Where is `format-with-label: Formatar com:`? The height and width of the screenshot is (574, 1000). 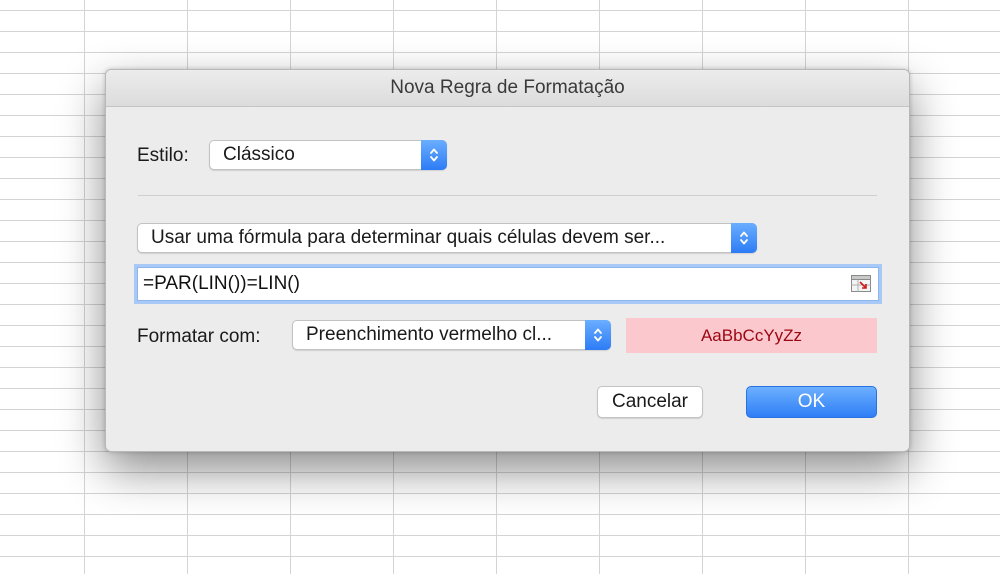
format-with-label: Formatar com: is located at coordinates (199, 336).